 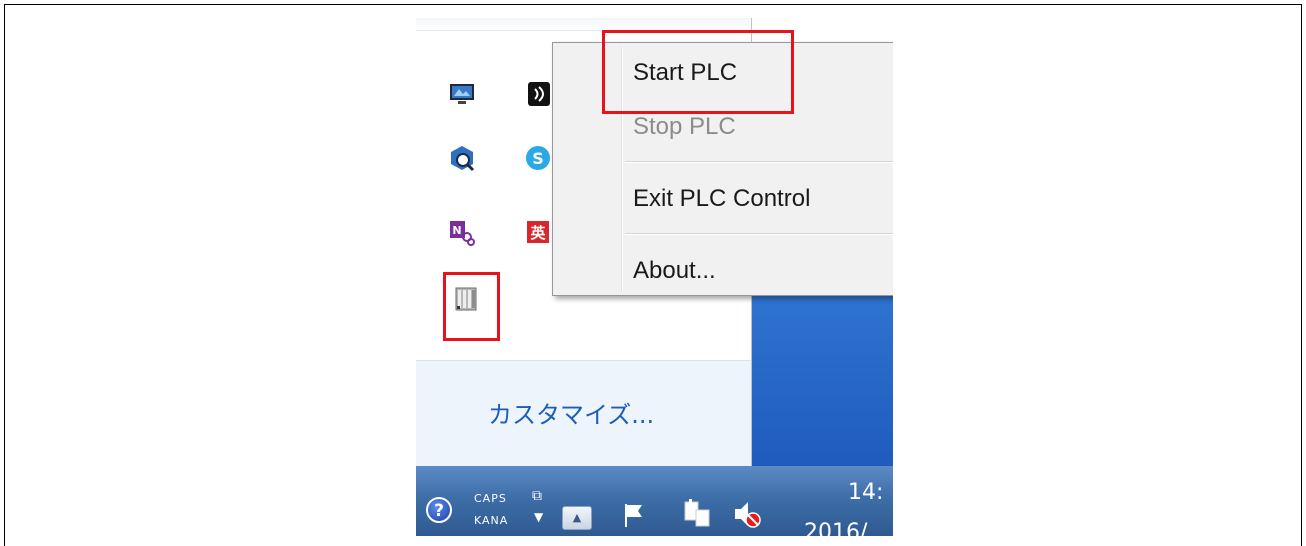 What do you see at coordinates (471, 306) in the screenshot?
I see `plc-icon-highlight` at bounding box center [471, 306].